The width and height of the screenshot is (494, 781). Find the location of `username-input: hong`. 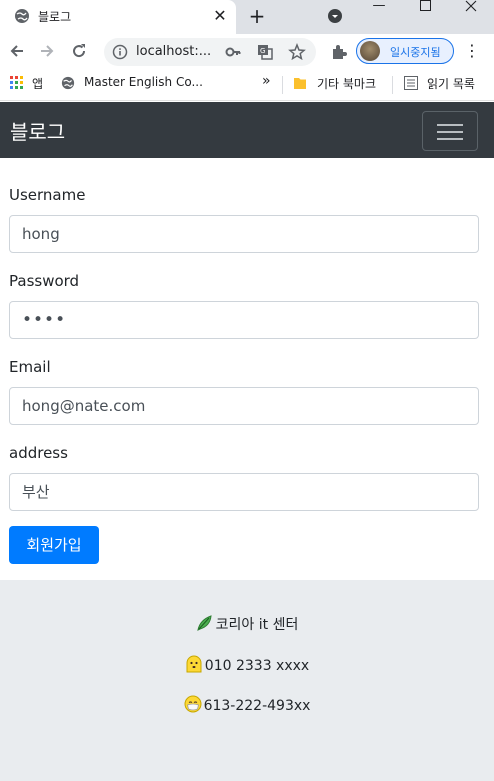

username-input: hong is located at coordinates (244, 234).